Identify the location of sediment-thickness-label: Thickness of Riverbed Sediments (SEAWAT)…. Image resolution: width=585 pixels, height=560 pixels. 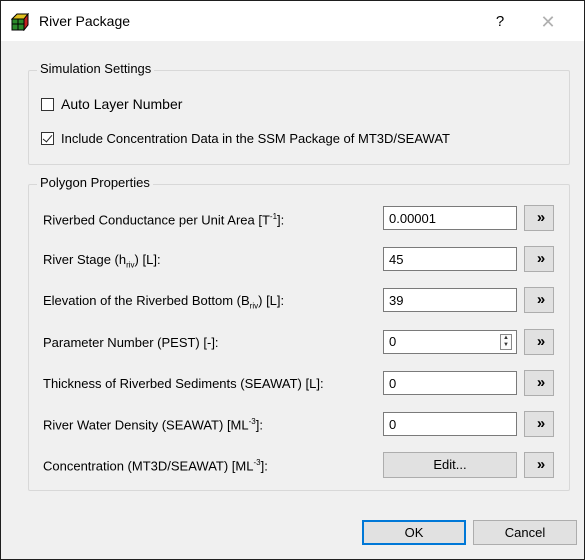
(183, 383).